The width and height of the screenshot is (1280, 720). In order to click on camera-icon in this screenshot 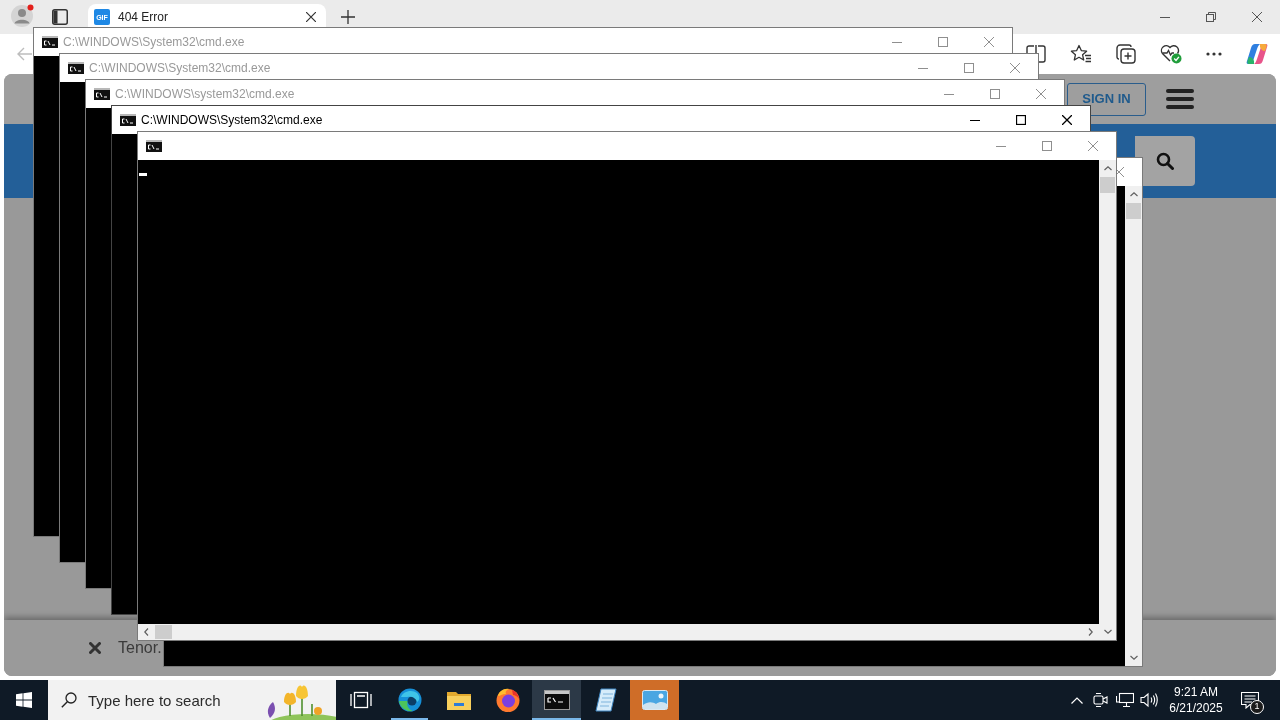, I will do `click(1101, 700)`.